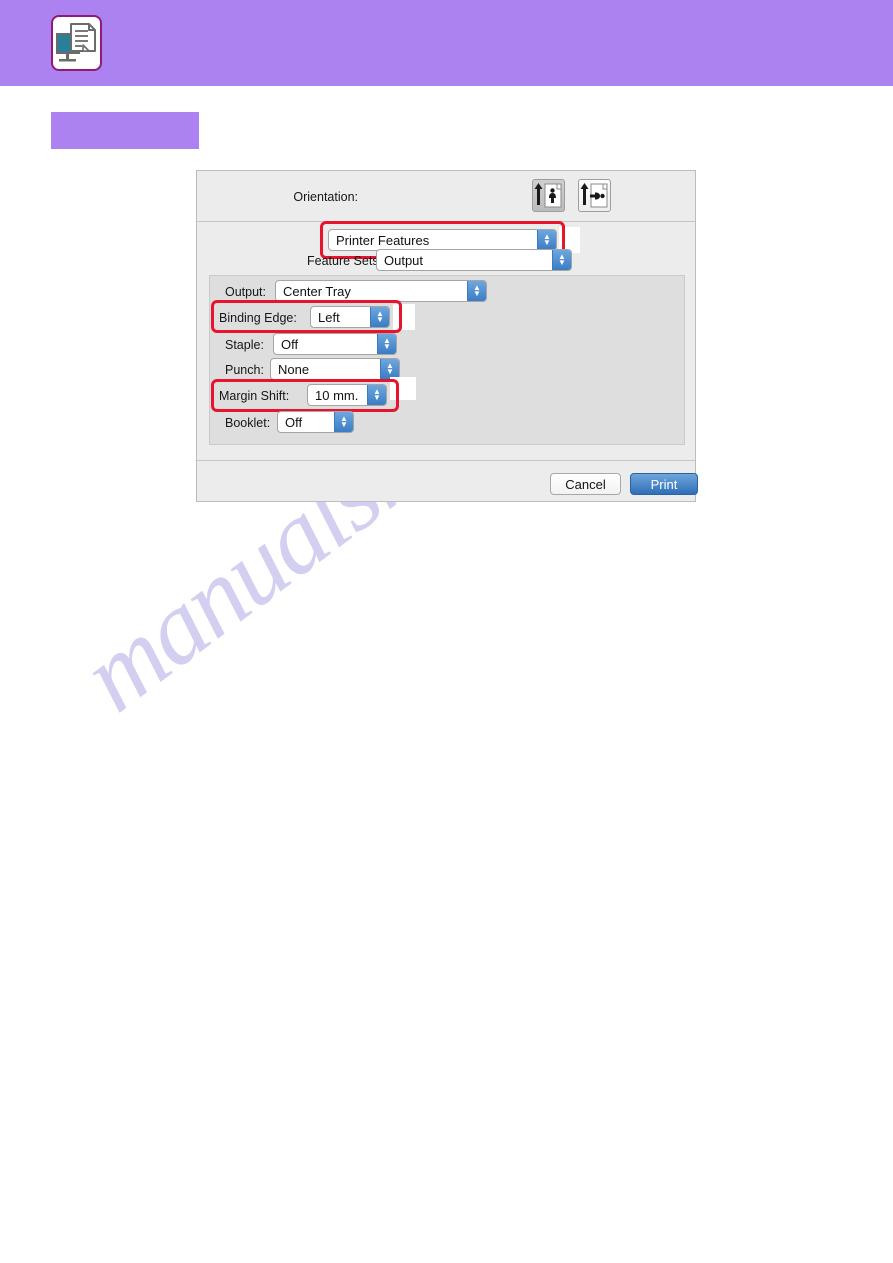 This screenshot has height=1263, width=893. What do you see at coordinates (325, 197) in the screenshot?
I see `orientation-label: Orientation:` at bounding box center [325, 197].